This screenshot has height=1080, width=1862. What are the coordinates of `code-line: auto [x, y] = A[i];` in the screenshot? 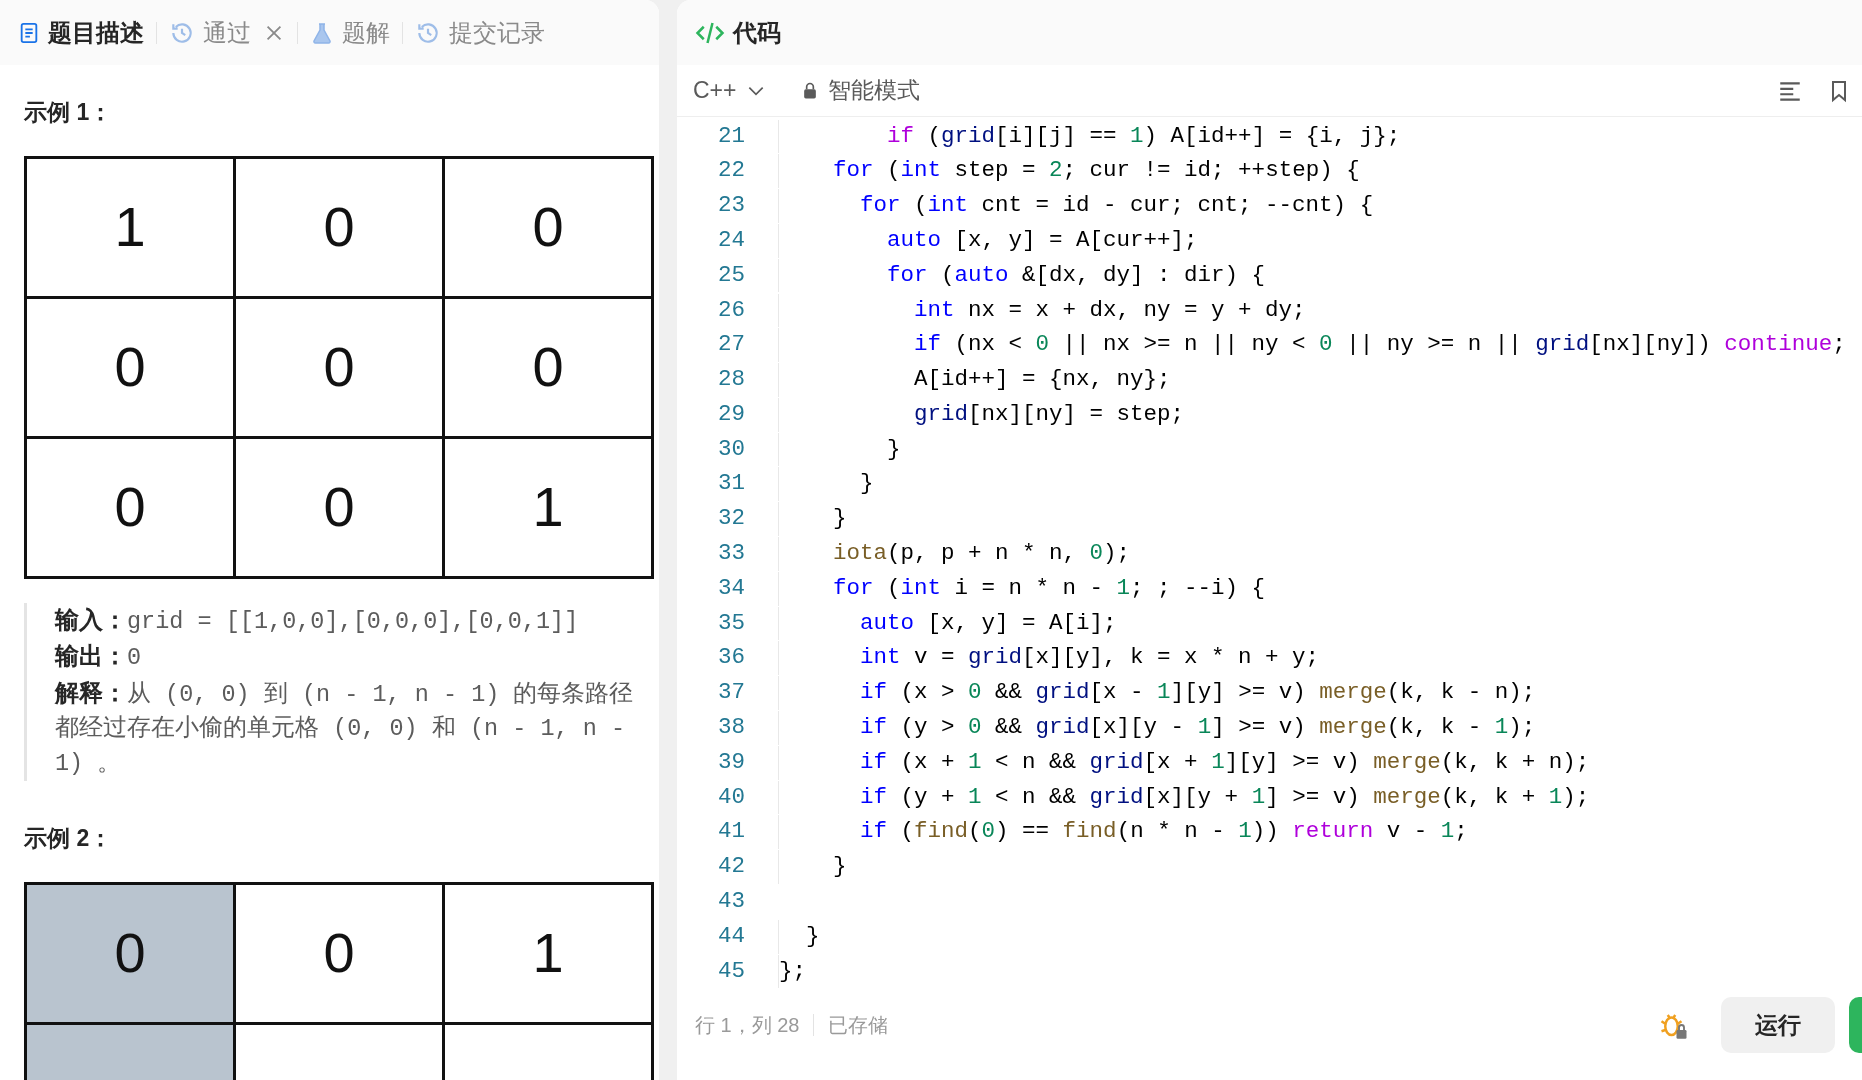 It's located at (947, 623).